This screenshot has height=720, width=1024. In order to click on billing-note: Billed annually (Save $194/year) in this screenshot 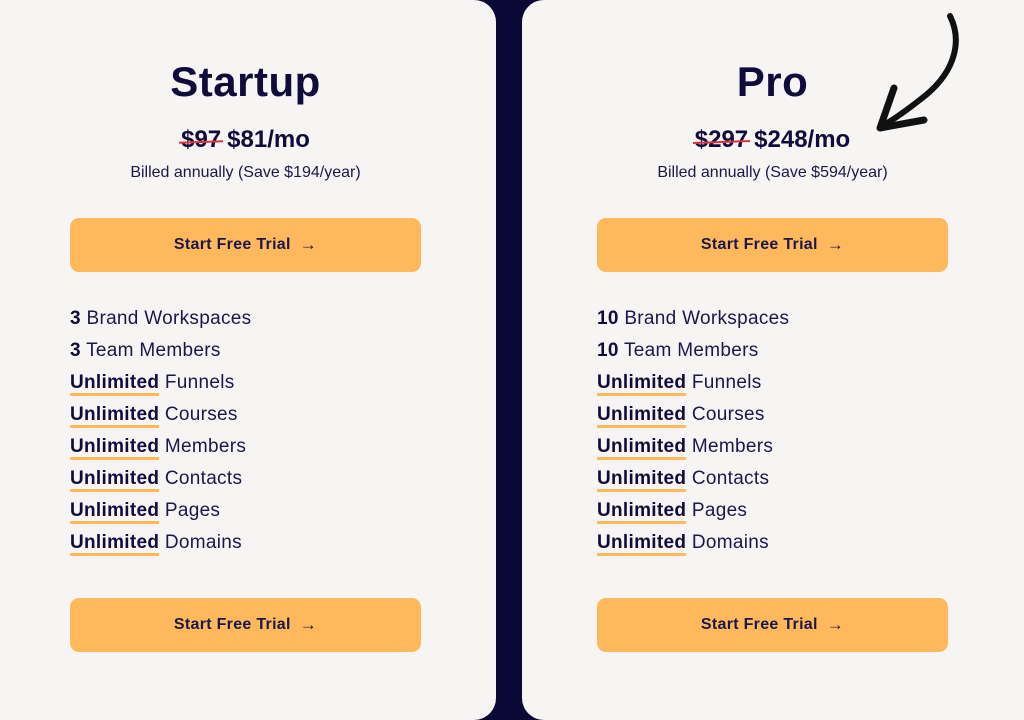, I will do `click(245, 172)`.